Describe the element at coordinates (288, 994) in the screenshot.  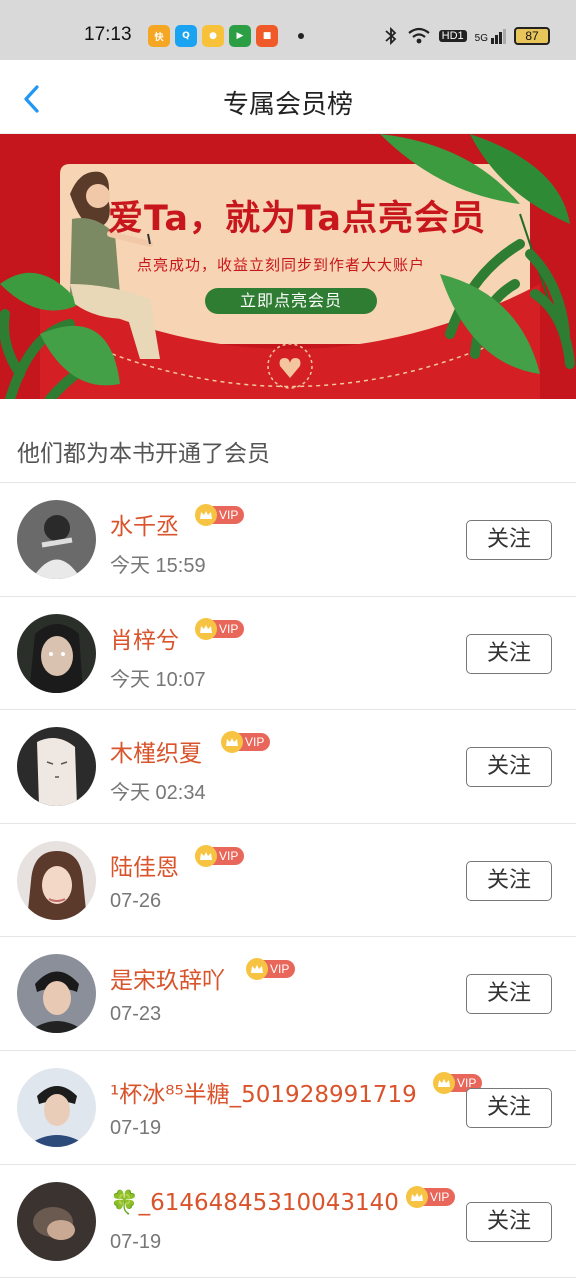
I see `list-item: 是宋玖辞吖 VIP 07-23 关注` at that location.